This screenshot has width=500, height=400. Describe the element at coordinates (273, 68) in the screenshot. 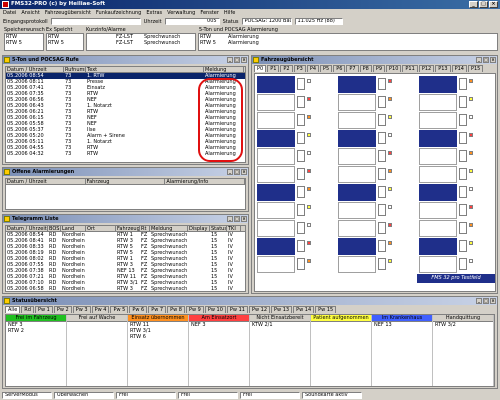

I see `tab-p1: P1` at that location.